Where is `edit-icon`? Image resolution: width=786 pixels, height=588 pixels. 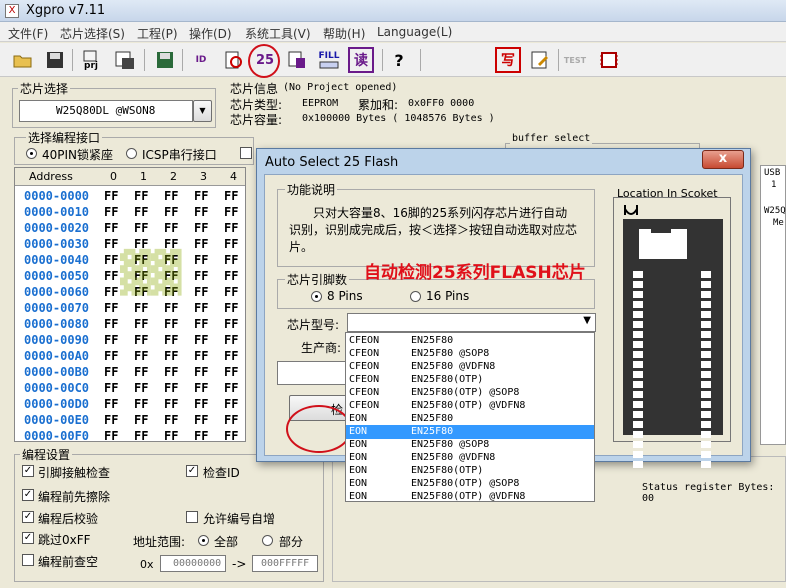 edit-icon is located at coordinates (540, 60).